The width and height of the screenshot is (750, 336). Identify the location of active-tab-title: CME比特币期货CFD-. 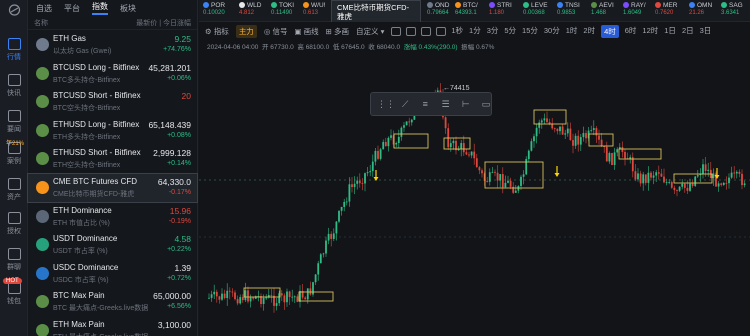
(373, 7).